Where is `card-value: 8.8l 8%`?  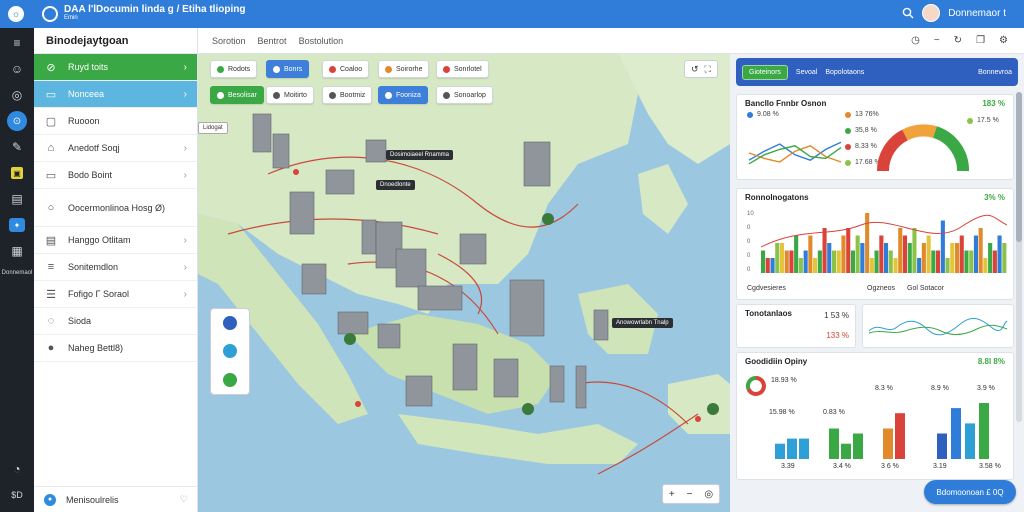
card-value: 8.8l 8% is located at coordinates (991, 361).